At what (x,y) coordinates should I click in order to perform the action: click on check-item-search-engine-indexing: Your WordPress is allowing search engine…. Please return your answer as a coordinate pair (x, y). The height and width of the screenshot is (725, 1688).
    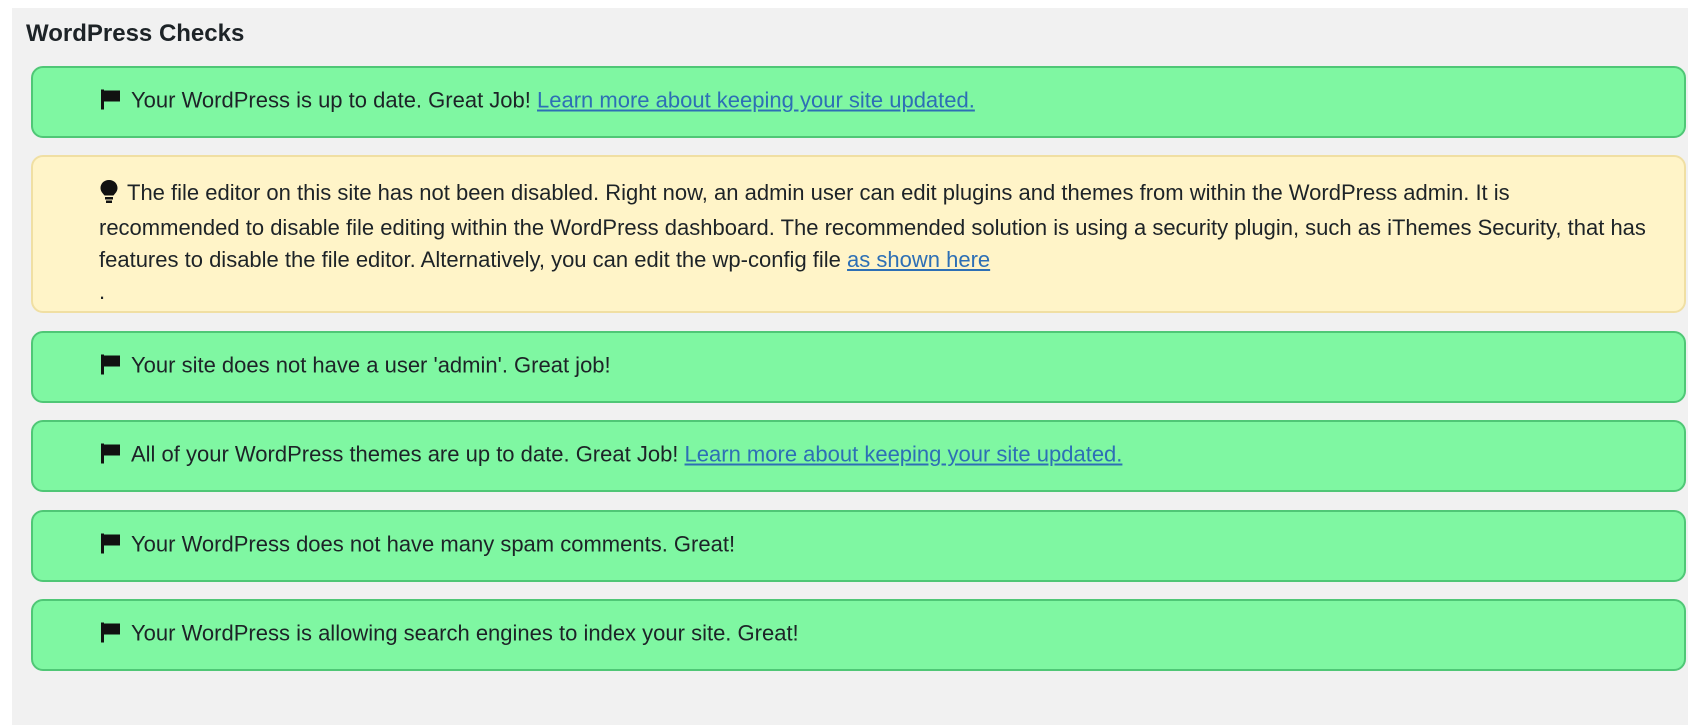
    Looking at the image, I should click on (858, 635).